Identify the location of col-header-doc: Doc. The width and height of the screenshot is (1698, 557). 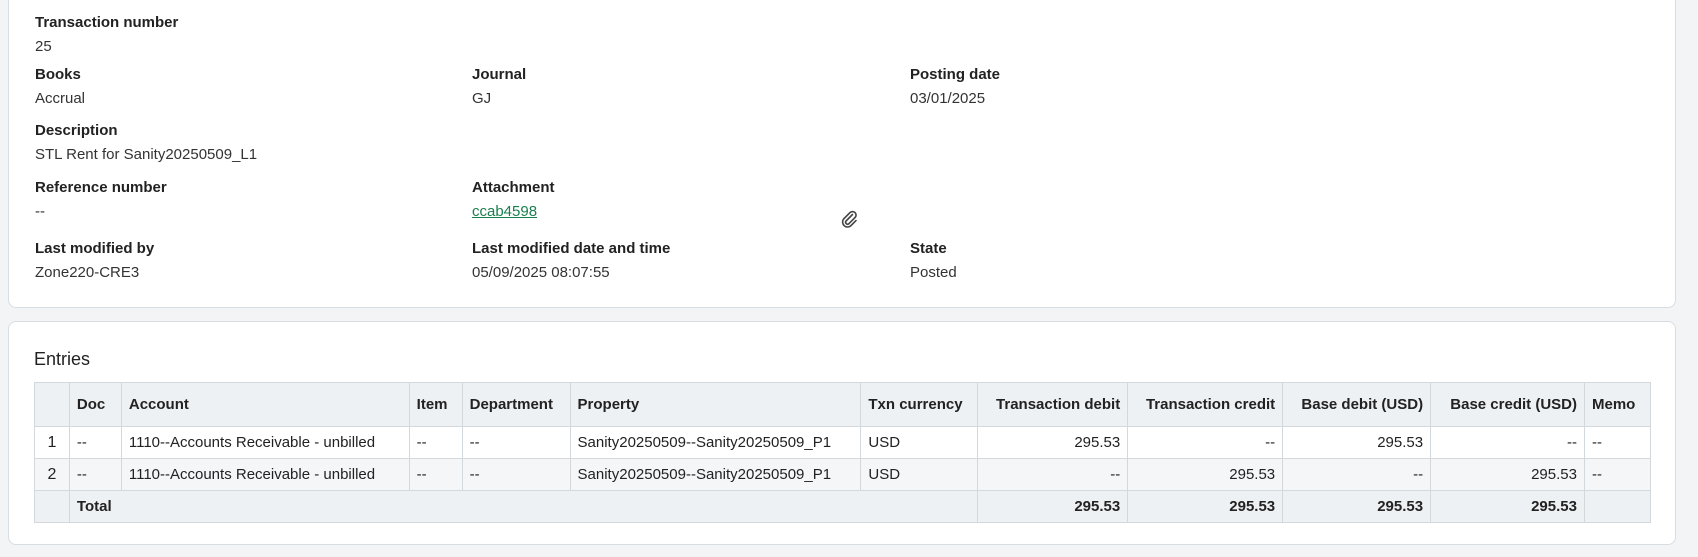
(95, 404).